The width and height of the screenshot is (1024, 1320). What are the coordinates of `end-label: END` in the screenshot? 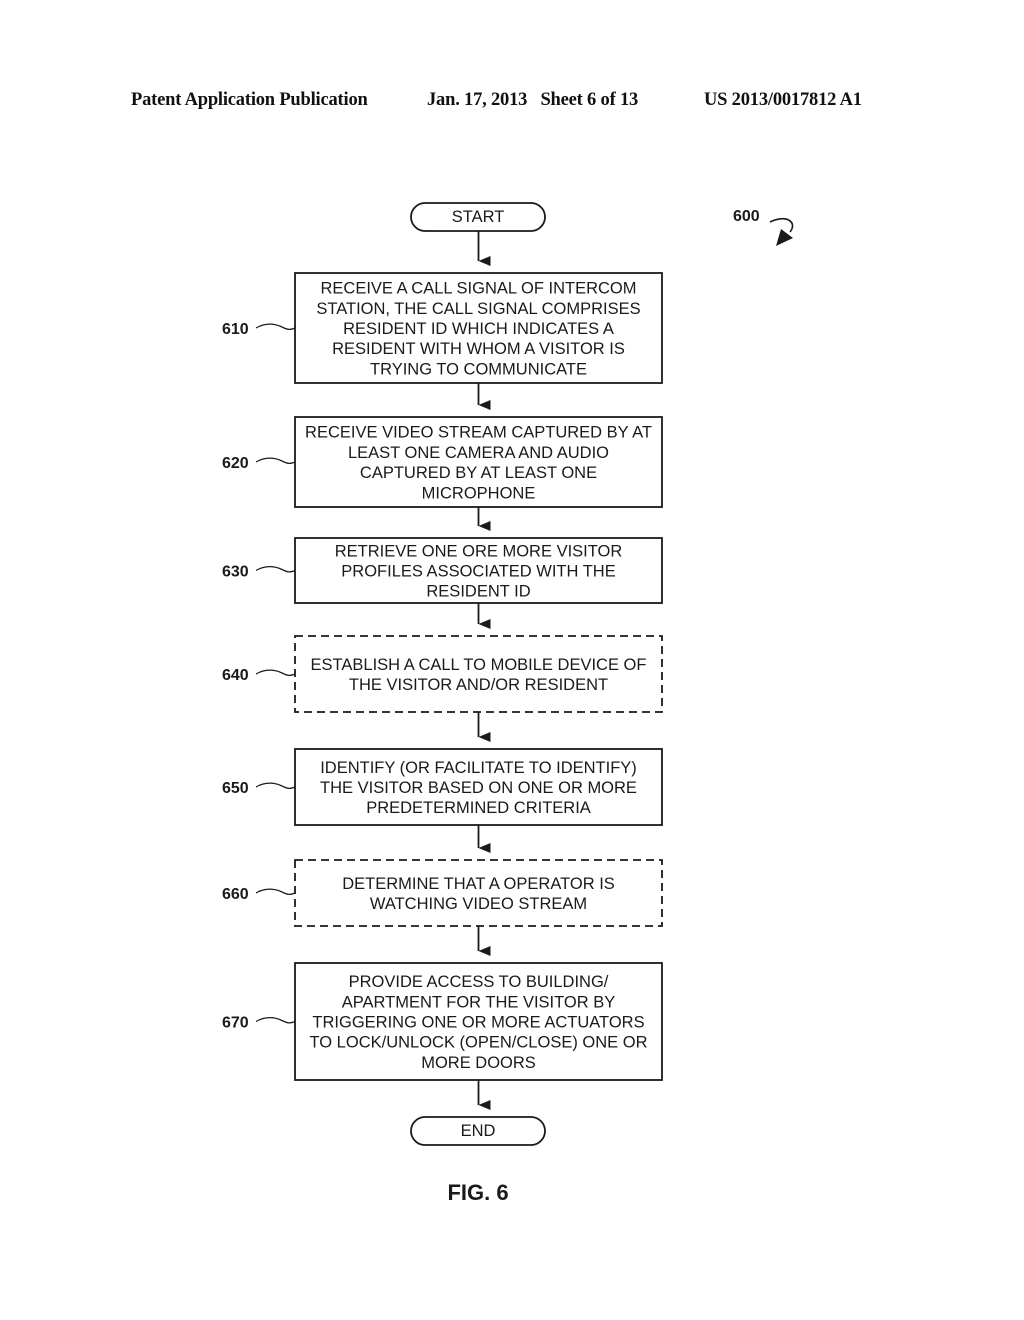 It's located at (478, 1131).